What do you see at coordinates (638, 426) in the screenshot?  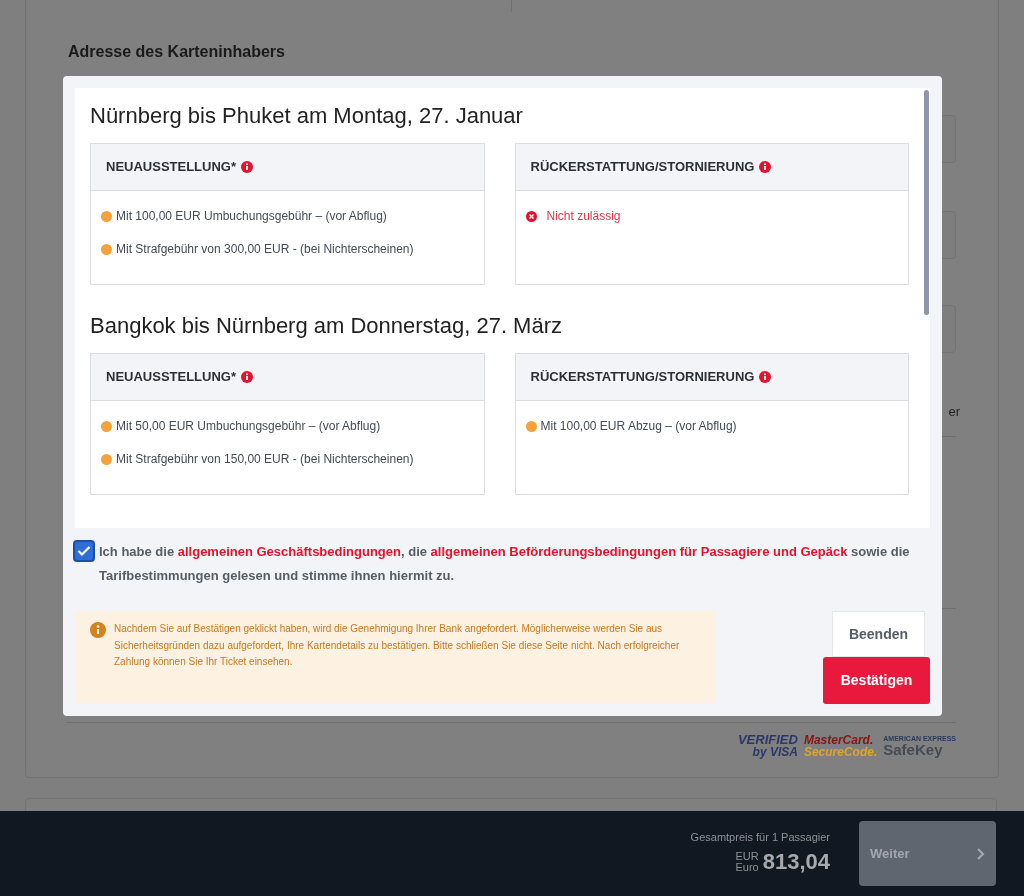 I see `rule-text: Mit 100,00 EUR Abzug – (vor Abflug)` at bounding box center [638, 426].